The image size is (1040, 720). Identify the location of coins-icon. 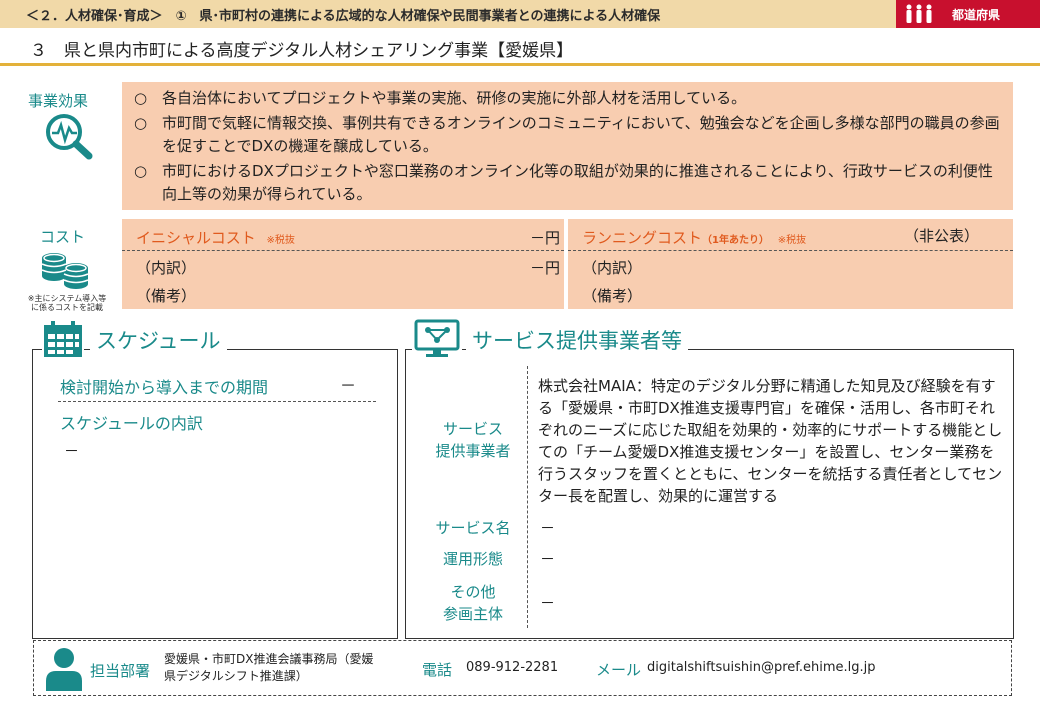
(65, 271).